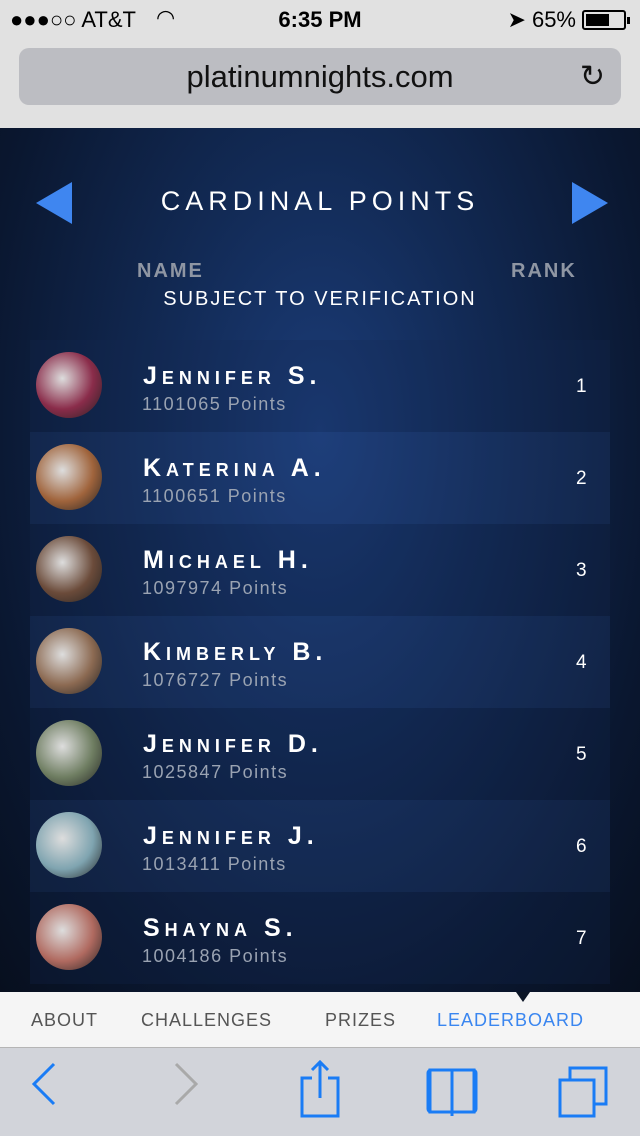  I want to click on share-icon, so click(320, 1090).